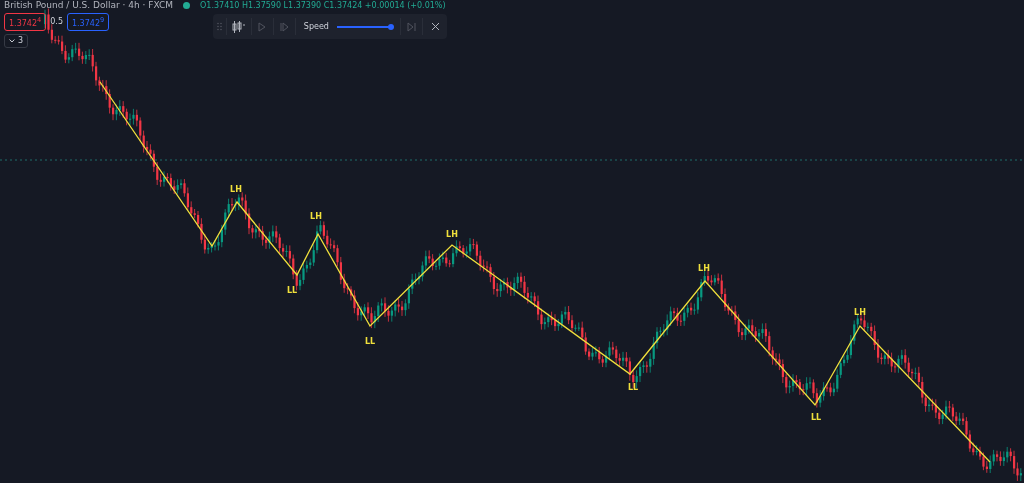 This screenshot has height=483, width=1024. What do you see at coordinates (16, 40) in the screenshot?
I see `indicators-toggle: 3` at bounding box center [16, 40].